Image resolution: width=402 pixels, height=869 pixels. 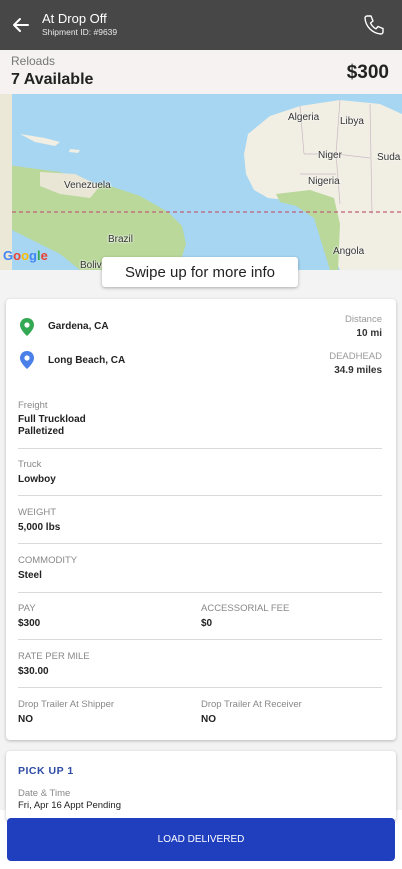 I want to click on commodity-value: Steel, so click(x=30, y=575).